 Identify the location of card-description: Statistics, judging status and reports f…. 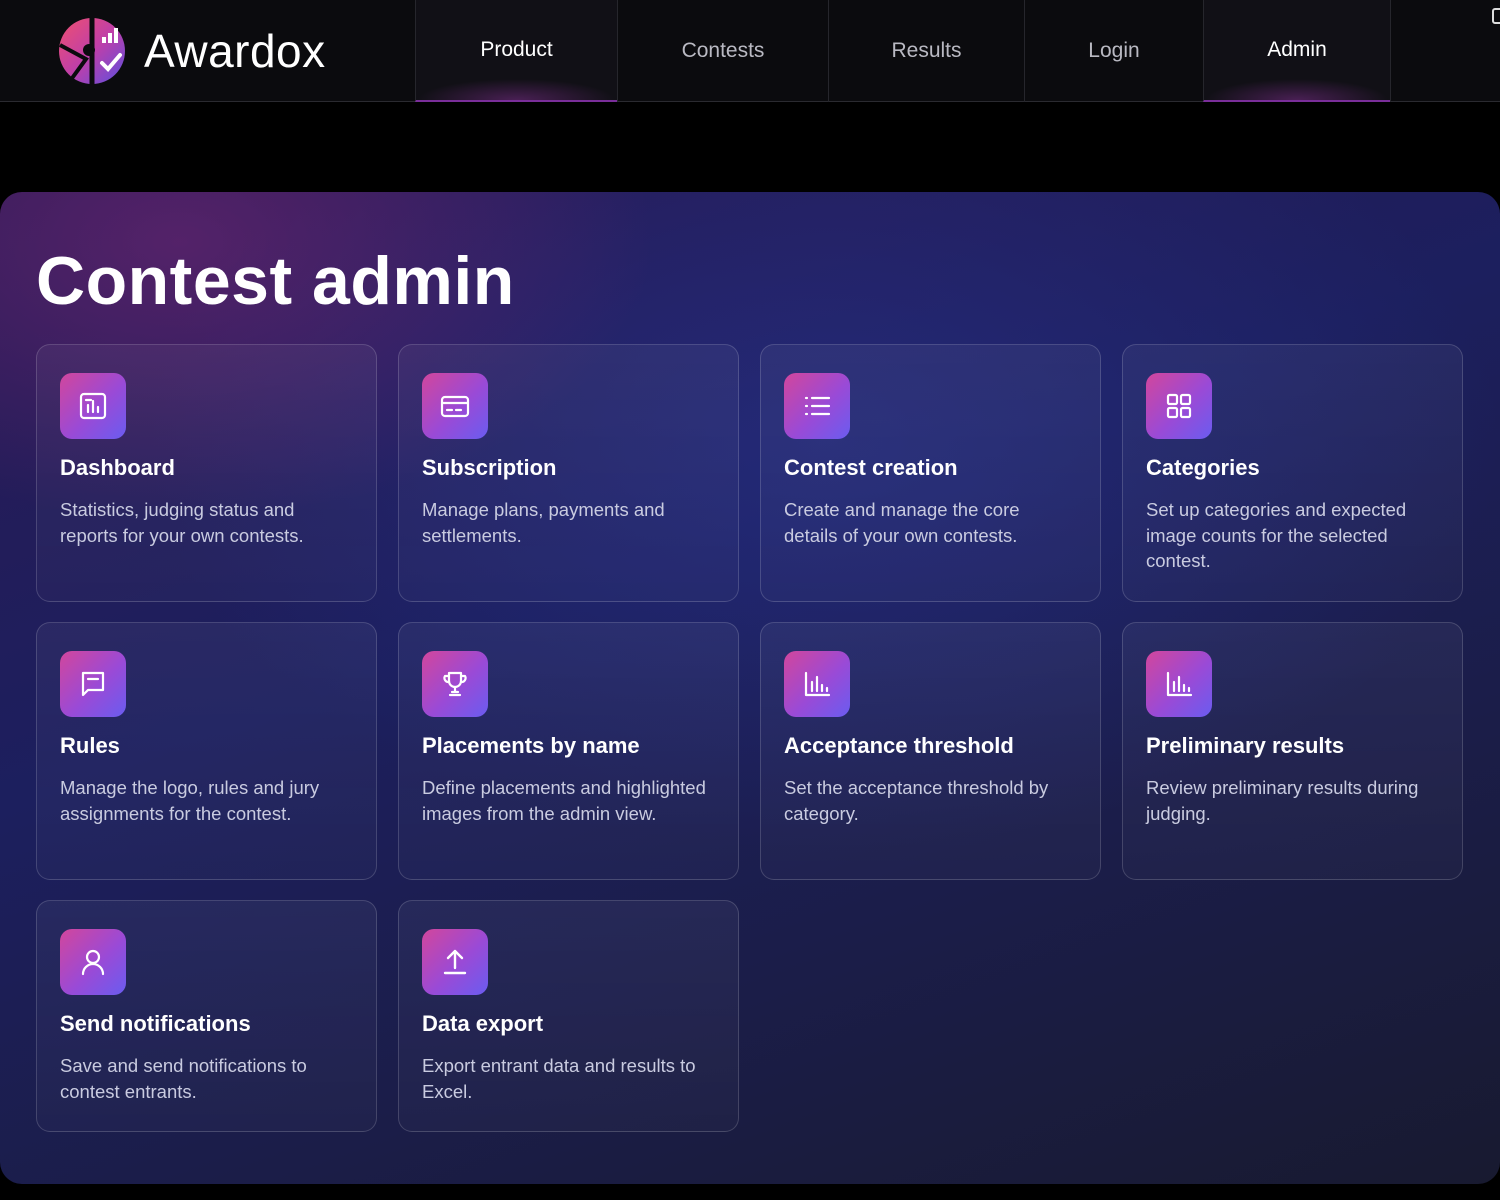
(182, 522).